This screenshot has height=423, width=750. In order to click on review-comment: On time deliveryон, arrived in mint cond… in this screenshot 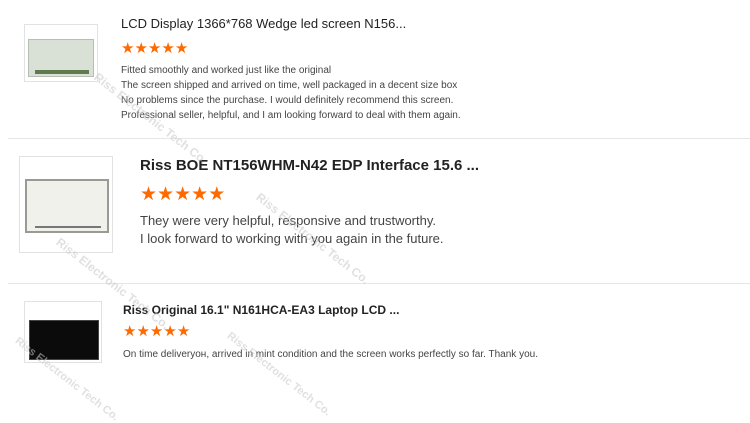, I will do `click(330, 354)`.